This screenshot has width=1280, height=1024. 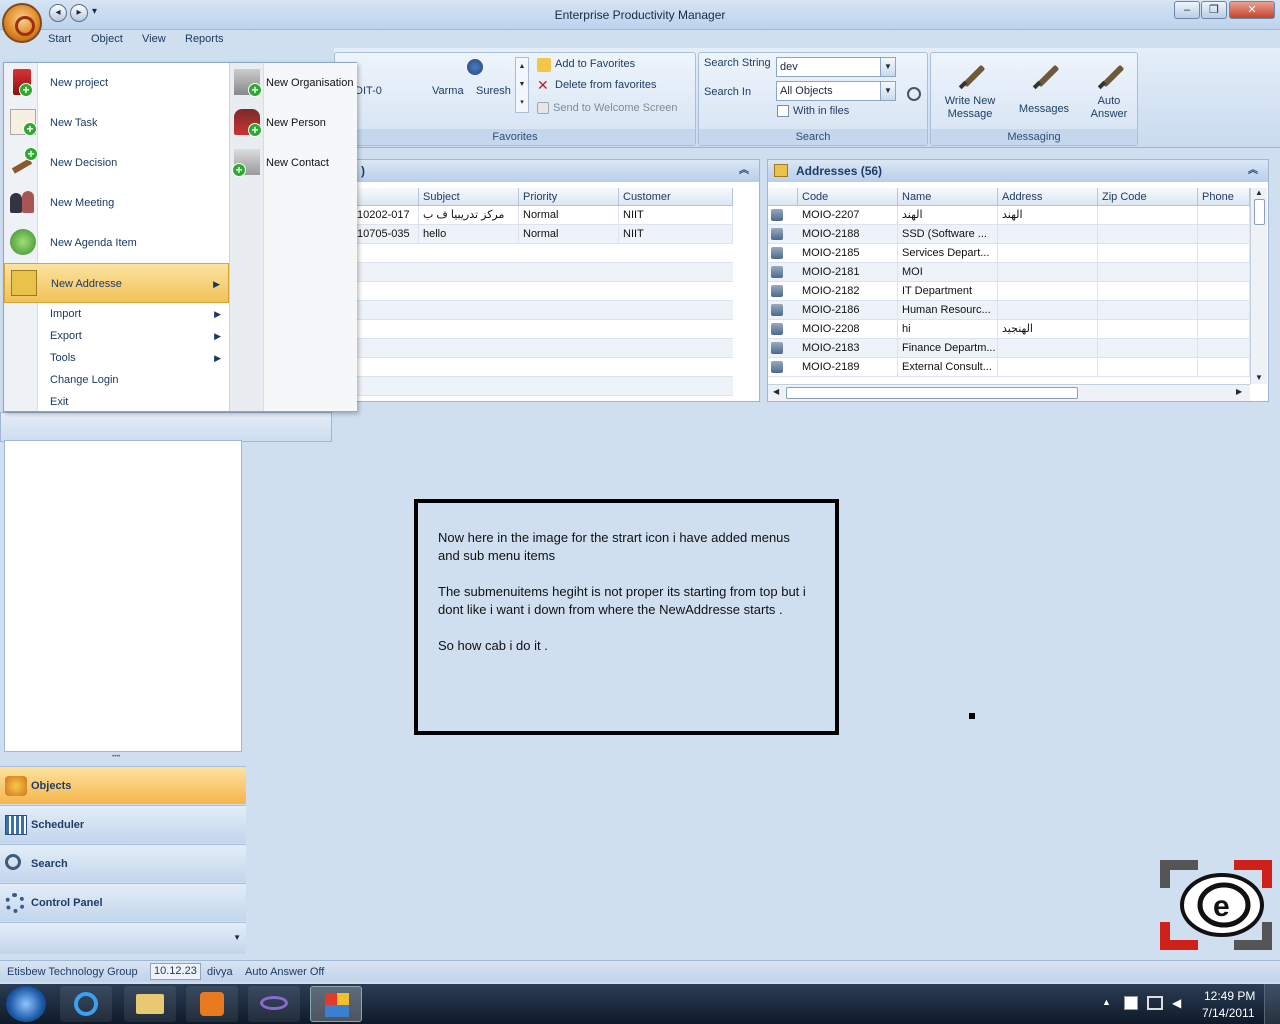 I want to click on submenu-item-new-person: + New Person, so click(x=294, y=123).